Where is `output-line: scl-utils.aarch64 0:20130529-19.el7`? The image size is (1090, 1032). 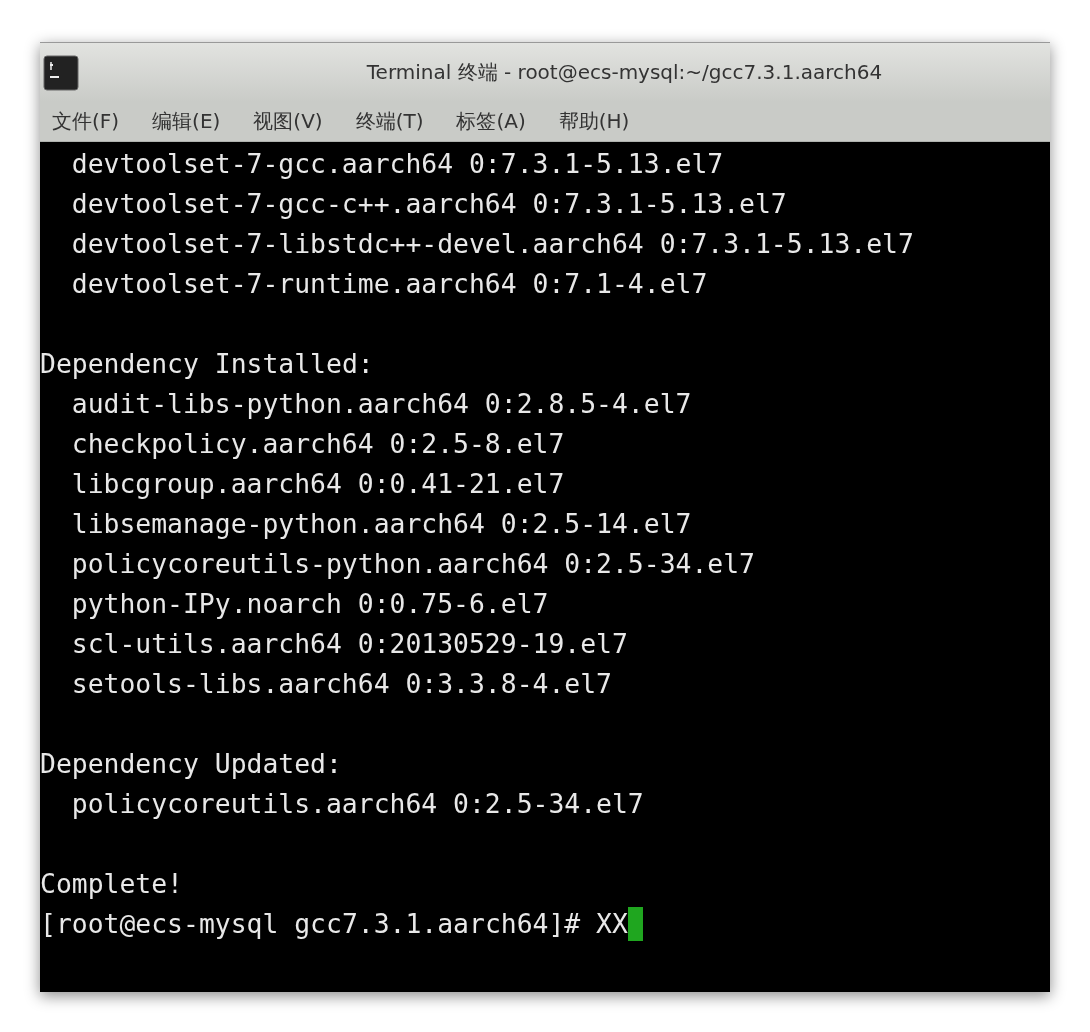 output-line: scl-utils.aarch64 0:20130529-19.el7 is located at coordinates (349, 644).